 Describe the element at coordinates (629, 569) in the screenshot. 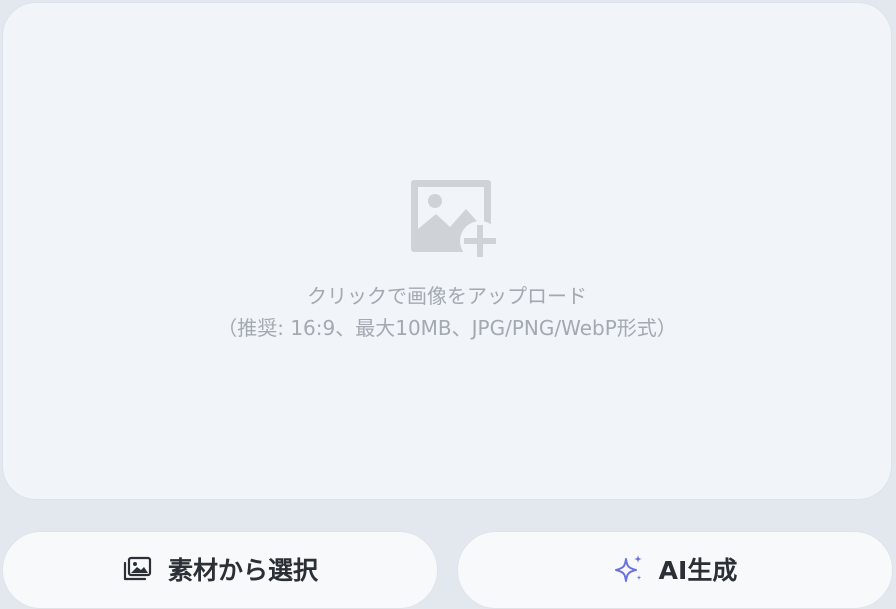

I see `sparkles-icon` at that location.